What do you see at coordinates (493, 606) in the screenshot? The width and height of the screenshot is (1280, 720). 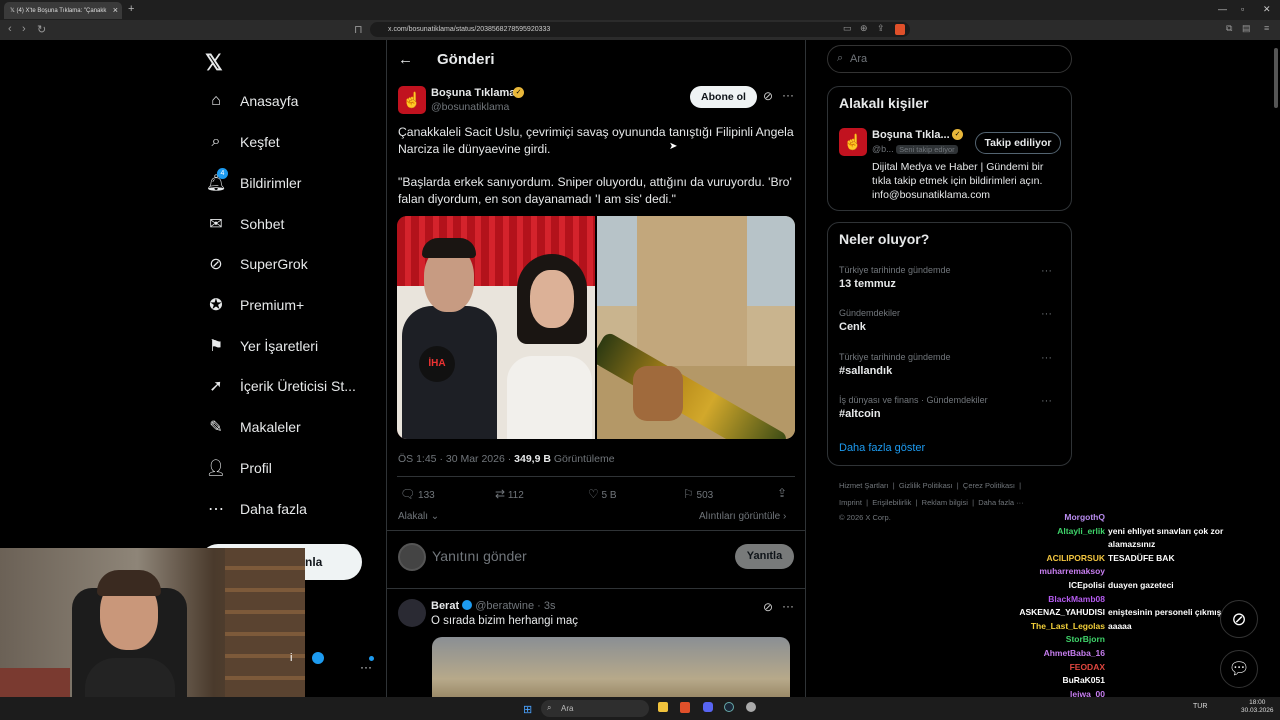 I see `reply-author: Berat @beratwine · 3s` at bounding box center [493, 606].